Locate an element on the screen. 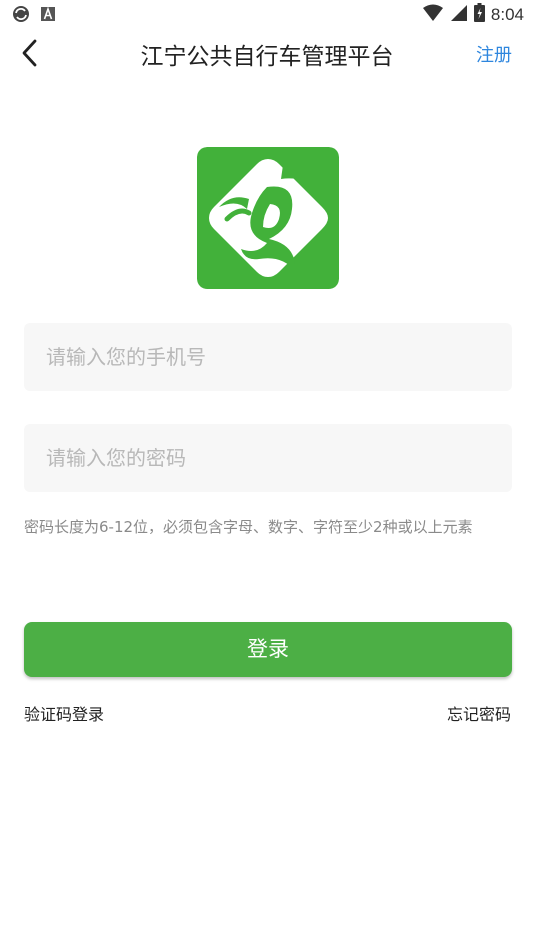 The image size is (534, 950). status-right-icons: 8:04 is located at coordinates (473, 14).